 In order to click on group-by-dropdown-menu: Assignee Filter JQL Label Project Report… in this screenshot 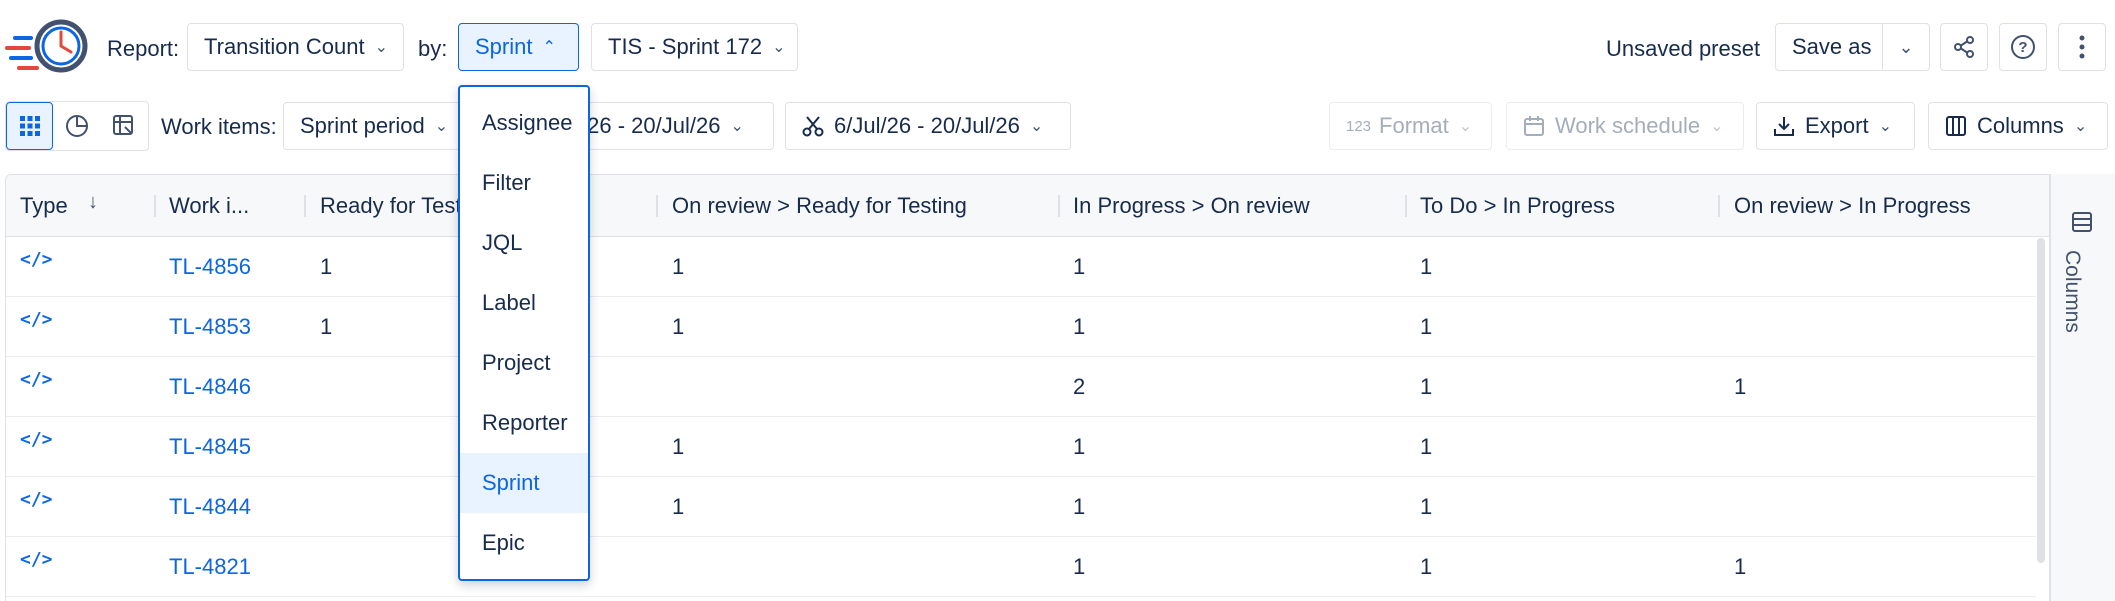, I will do `click(524, 333)`.